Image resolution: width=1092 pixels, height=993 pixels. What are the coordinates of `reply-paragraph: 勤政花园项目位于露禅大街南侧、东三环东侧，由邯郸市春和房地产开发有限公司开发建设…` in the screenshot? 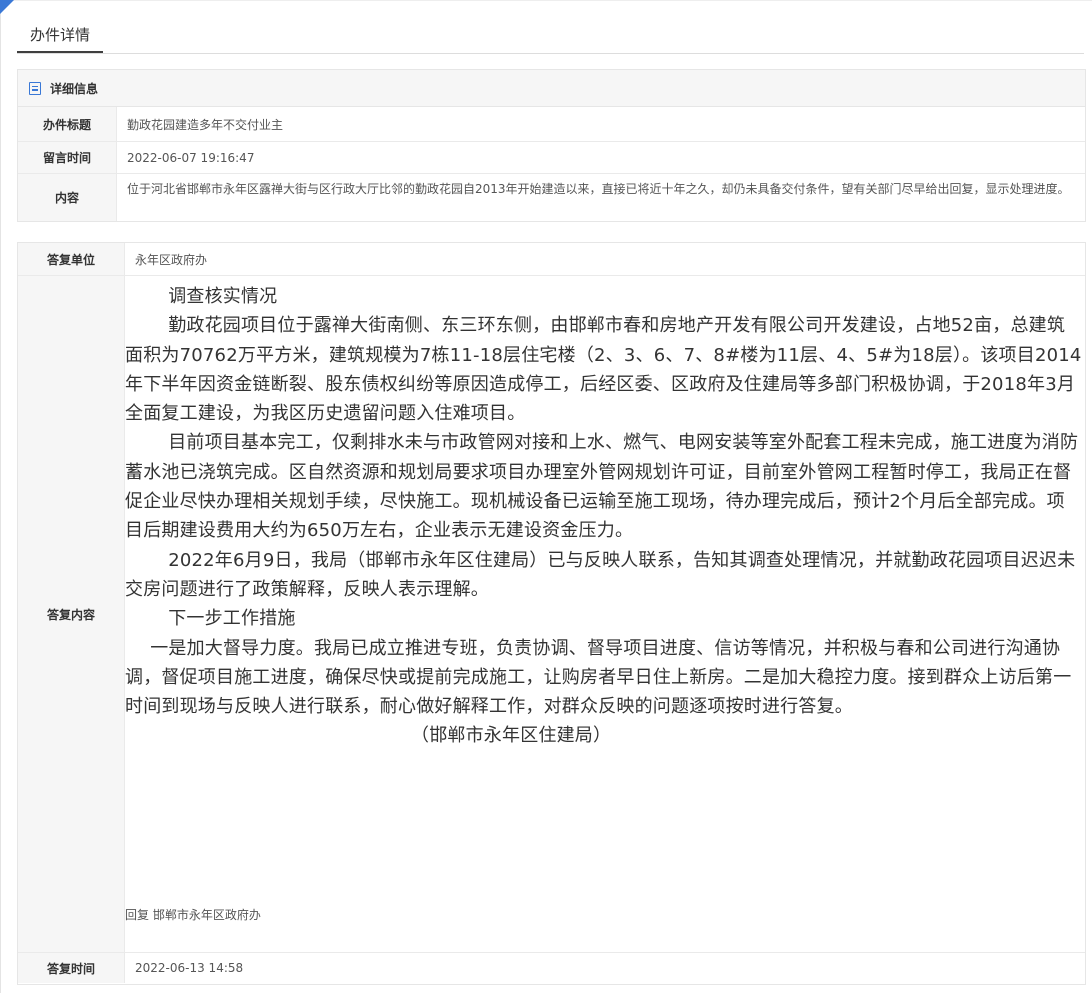 It's located at (603, 370).